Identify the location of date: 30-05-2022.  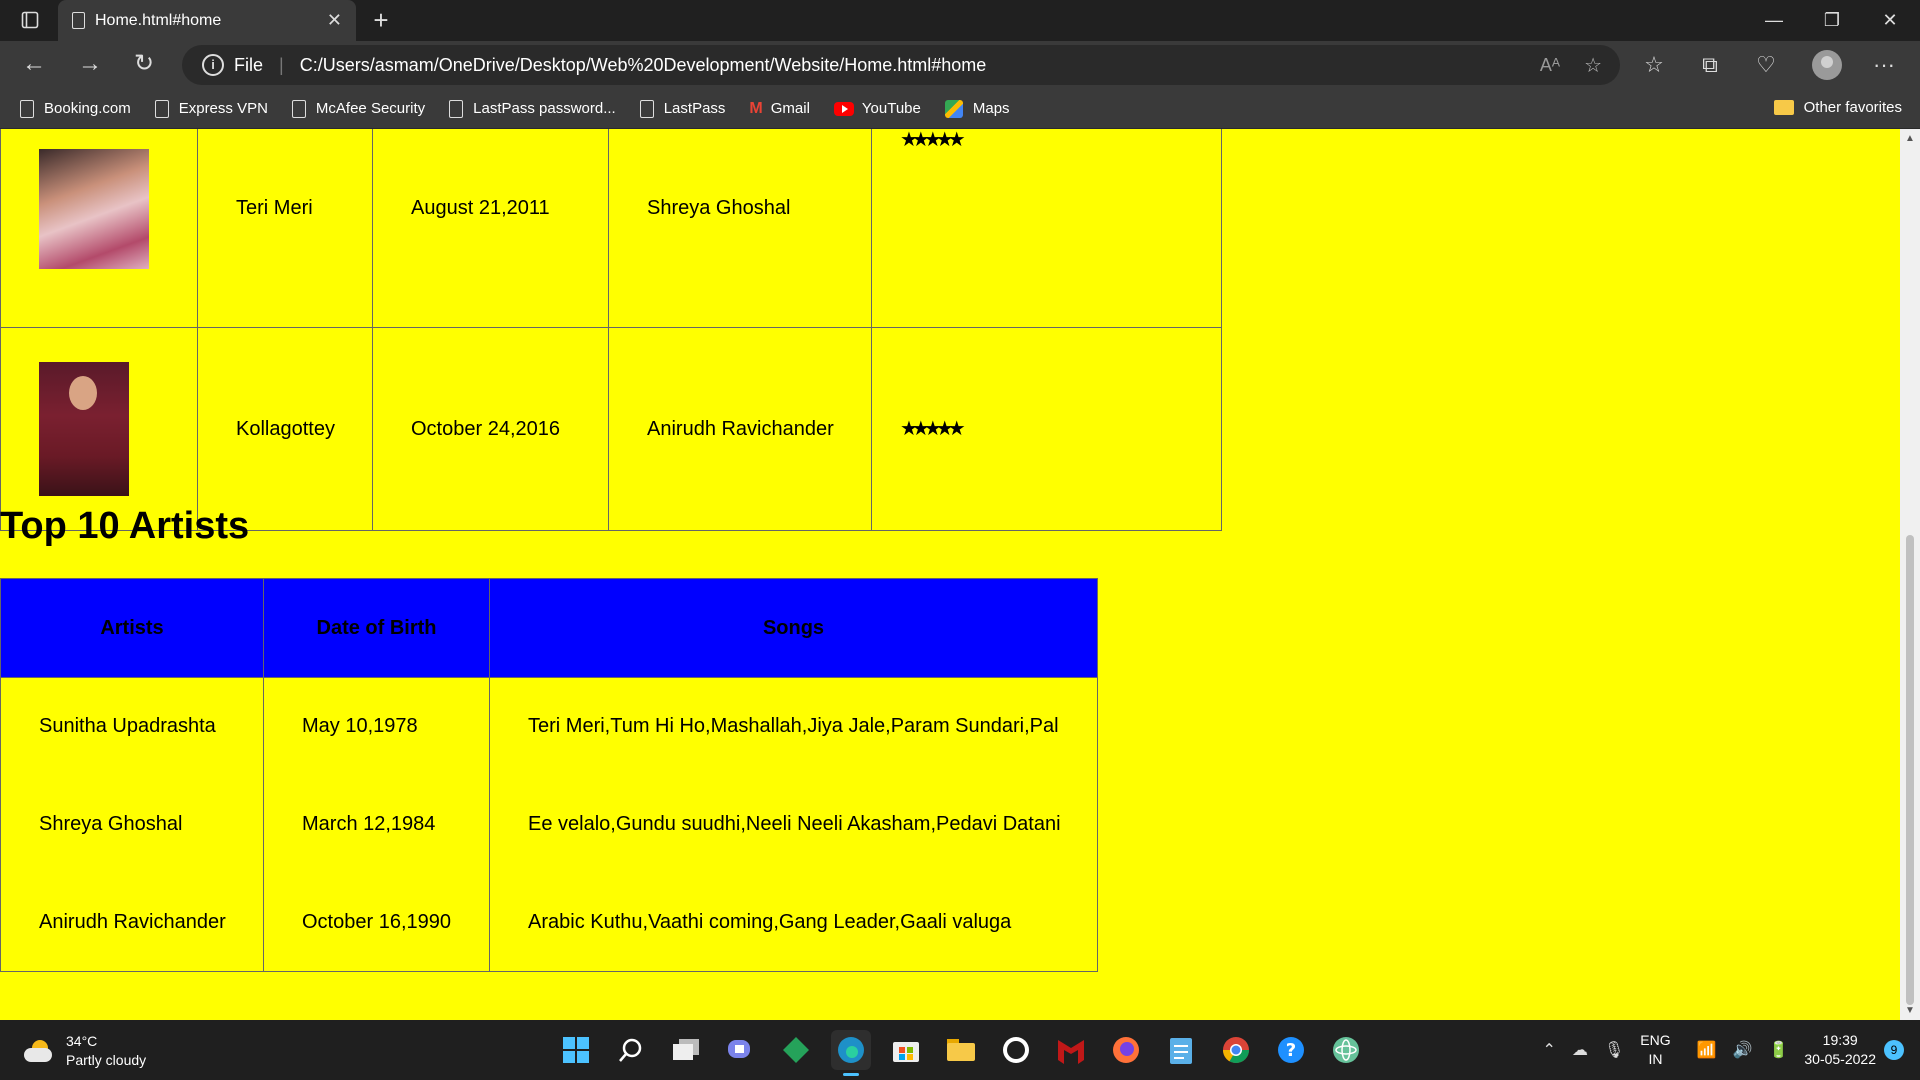
(1840, 1059).